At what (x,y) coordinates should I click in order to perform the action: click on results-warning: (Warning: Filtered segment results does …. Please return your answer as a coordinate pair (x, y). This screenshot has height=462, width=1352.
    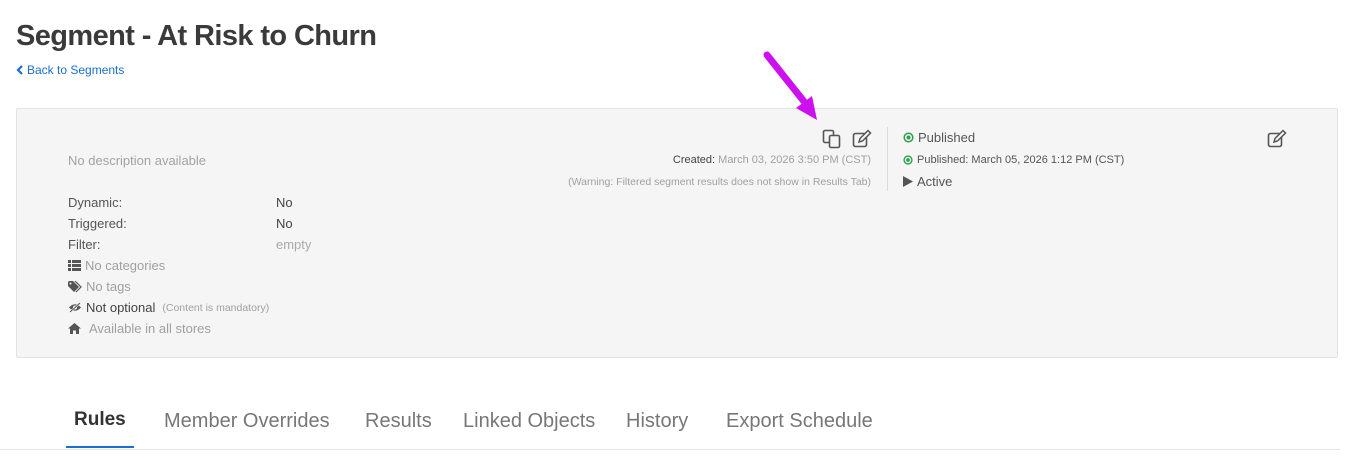
    Looking at the image, I should click on (719, 182).